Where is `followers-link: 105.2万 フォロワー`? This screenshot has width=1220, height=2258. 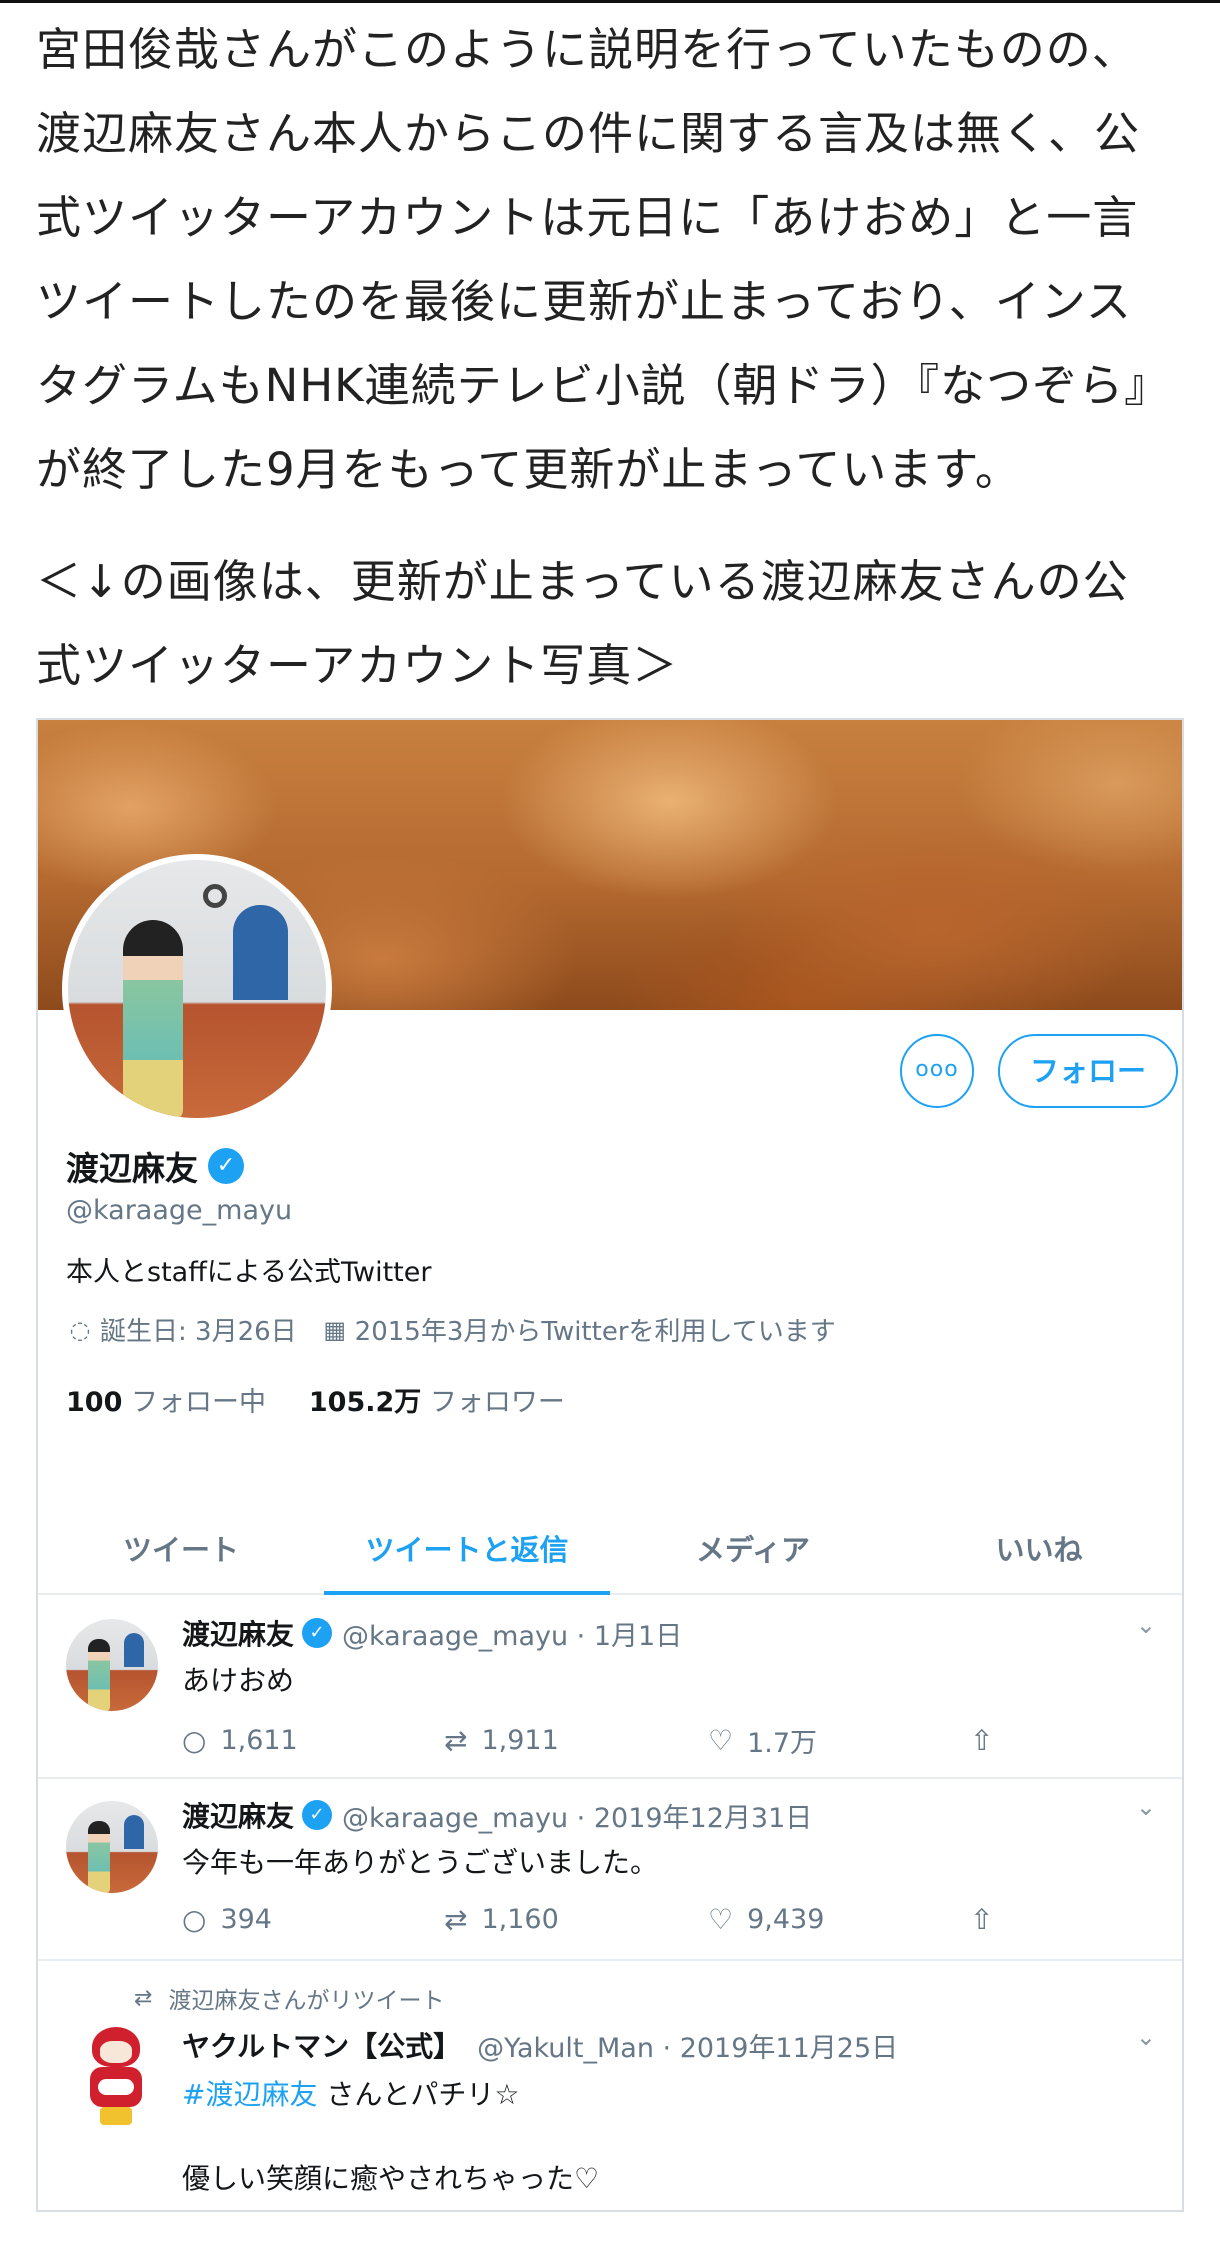 followers-link: 105.2万 フォロワー is located at coordinates (437, 1402).